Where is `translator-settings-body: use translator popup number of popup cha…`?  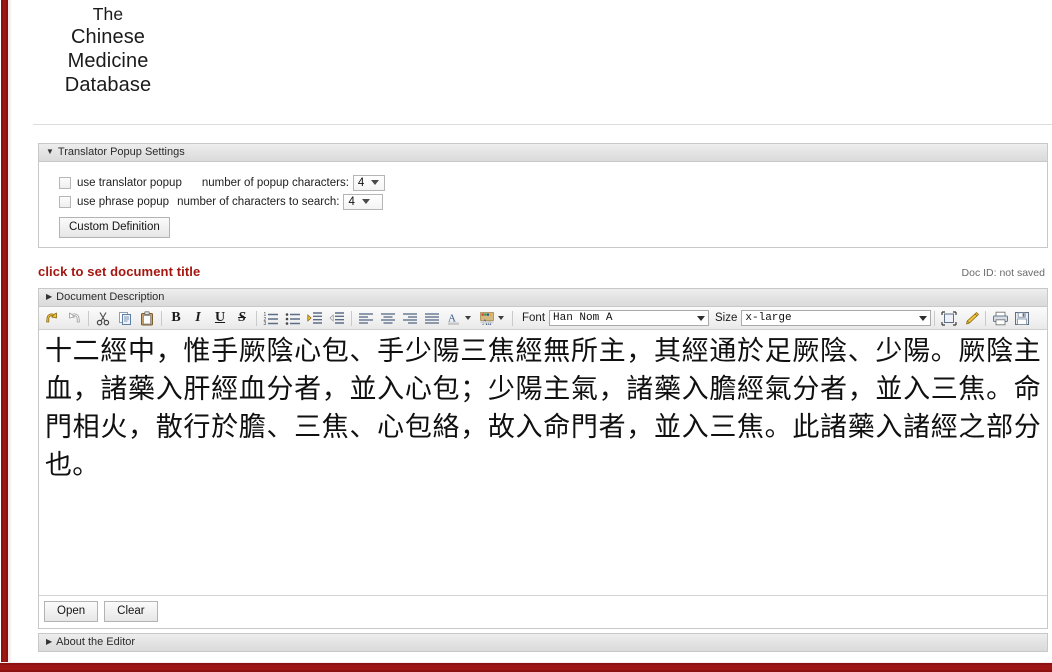 translator-settings-body: use translator popup number of popup cha… is located at coordinates (543, 204).